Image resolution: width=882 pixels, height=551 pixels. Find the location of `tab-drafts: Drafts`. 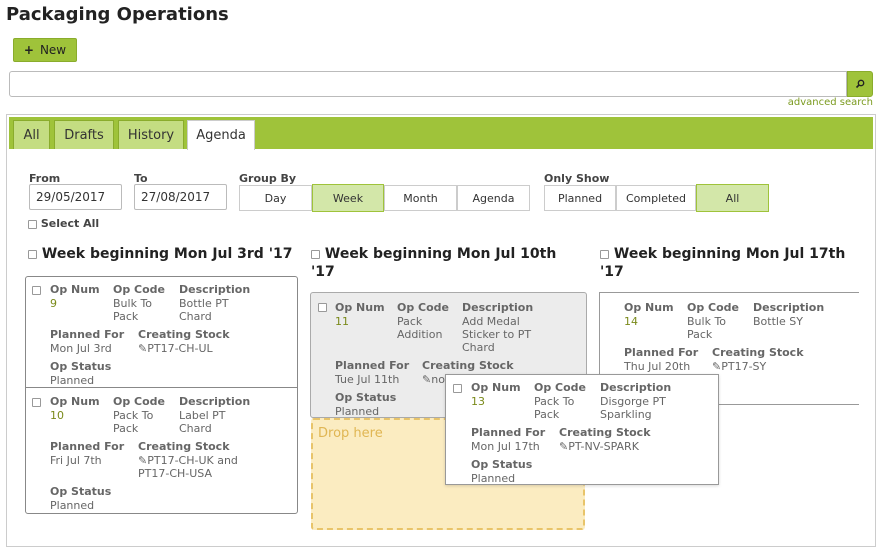

tab-drafts: Drafts is located at coordinates (84, 134).